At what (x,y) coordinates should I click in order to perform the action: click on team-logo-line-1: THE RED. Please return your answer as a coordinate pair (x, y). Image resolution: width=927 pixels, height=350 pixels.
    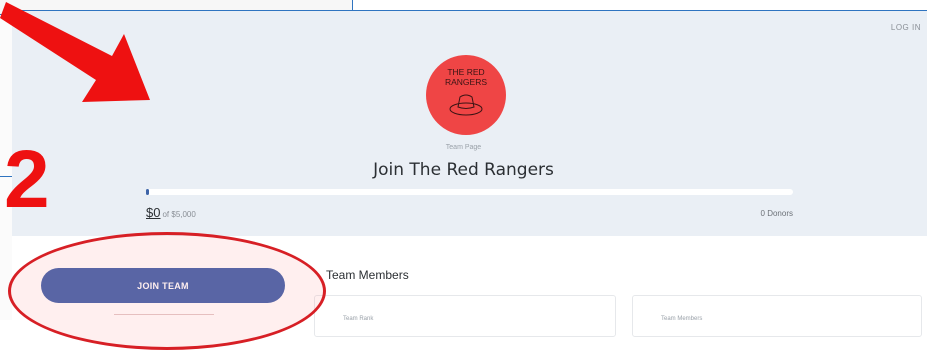
    Looking at the image, I should click on (466, 72).